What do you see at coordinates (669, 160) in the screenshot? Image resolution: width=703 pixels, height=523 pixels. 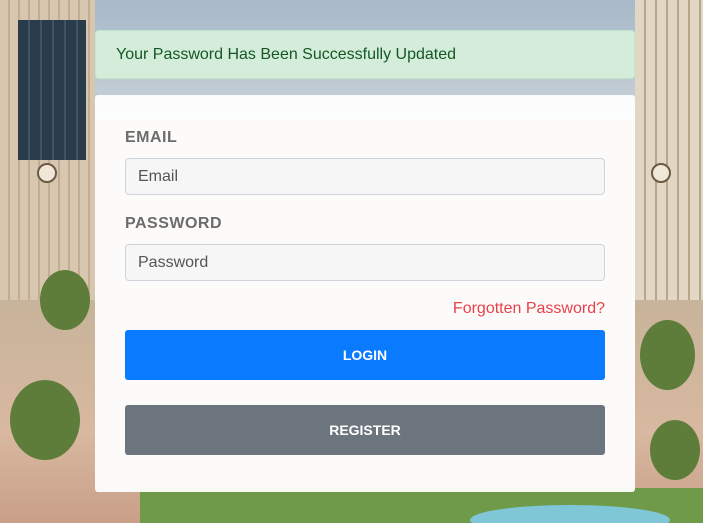 I see `background-building-right` at bounding box center [669, 160].